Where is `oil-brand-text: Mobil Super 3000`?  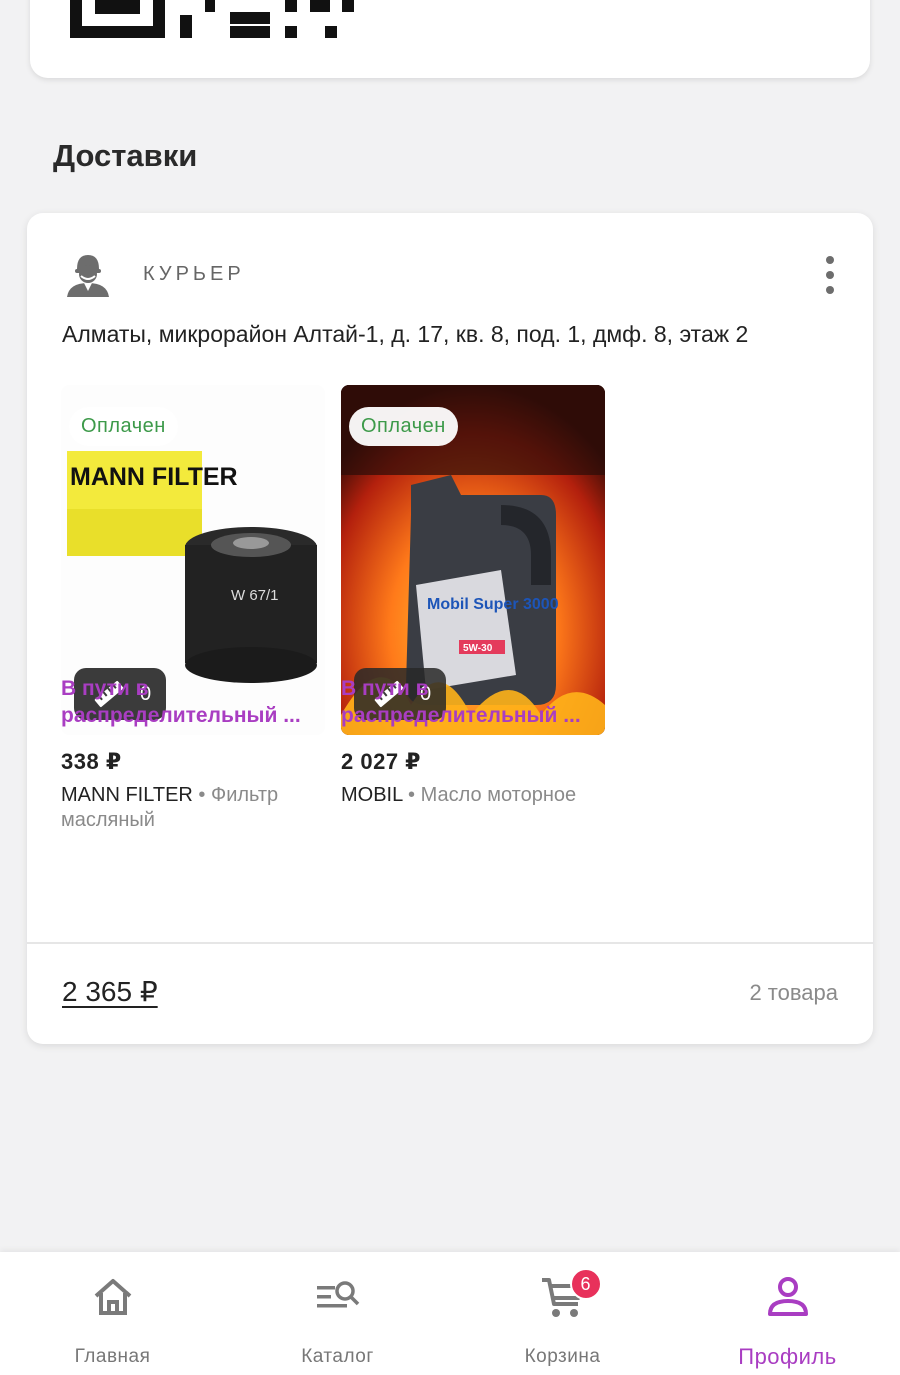 oil-brand-text: Mobil Super 3000 is located at coordinates (493, 604).